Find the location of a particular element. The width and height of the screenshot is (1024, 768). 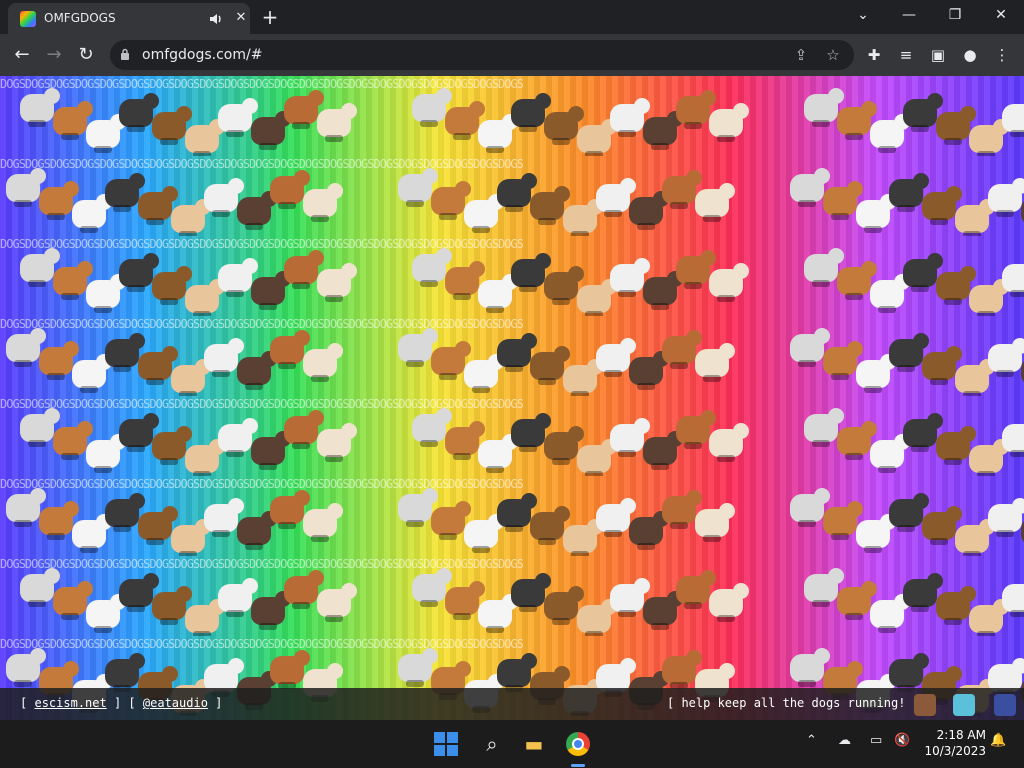

sidepanel-icon: ▣ is located at coordinates (938, 55).